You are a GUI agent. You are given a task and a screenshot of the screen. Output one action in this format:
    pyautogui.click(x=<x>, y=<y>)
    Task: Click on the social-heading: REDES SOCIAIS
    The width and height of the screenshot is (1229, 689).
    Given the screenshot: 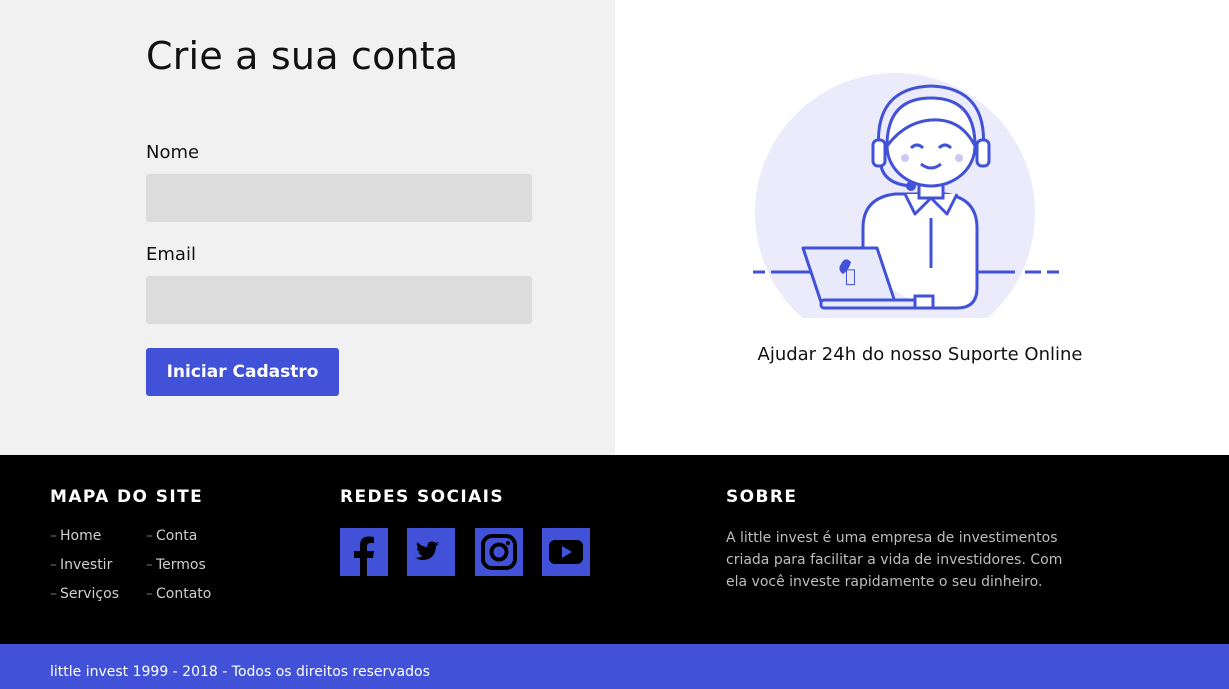 What is the action you would take?
    pyautogui.click(x=422, y=497)
    